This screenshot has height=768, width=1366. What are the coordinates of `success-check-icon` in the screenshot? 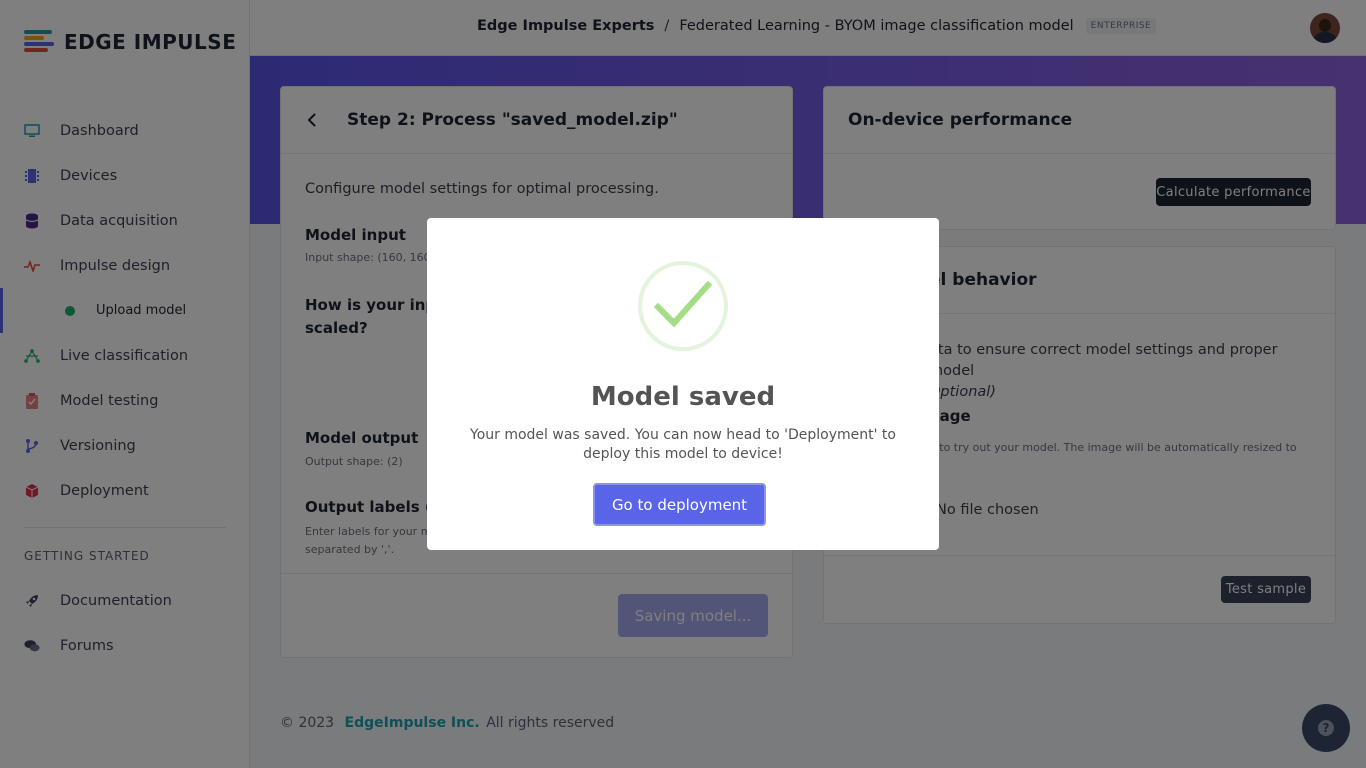 It's located at (683, 306).